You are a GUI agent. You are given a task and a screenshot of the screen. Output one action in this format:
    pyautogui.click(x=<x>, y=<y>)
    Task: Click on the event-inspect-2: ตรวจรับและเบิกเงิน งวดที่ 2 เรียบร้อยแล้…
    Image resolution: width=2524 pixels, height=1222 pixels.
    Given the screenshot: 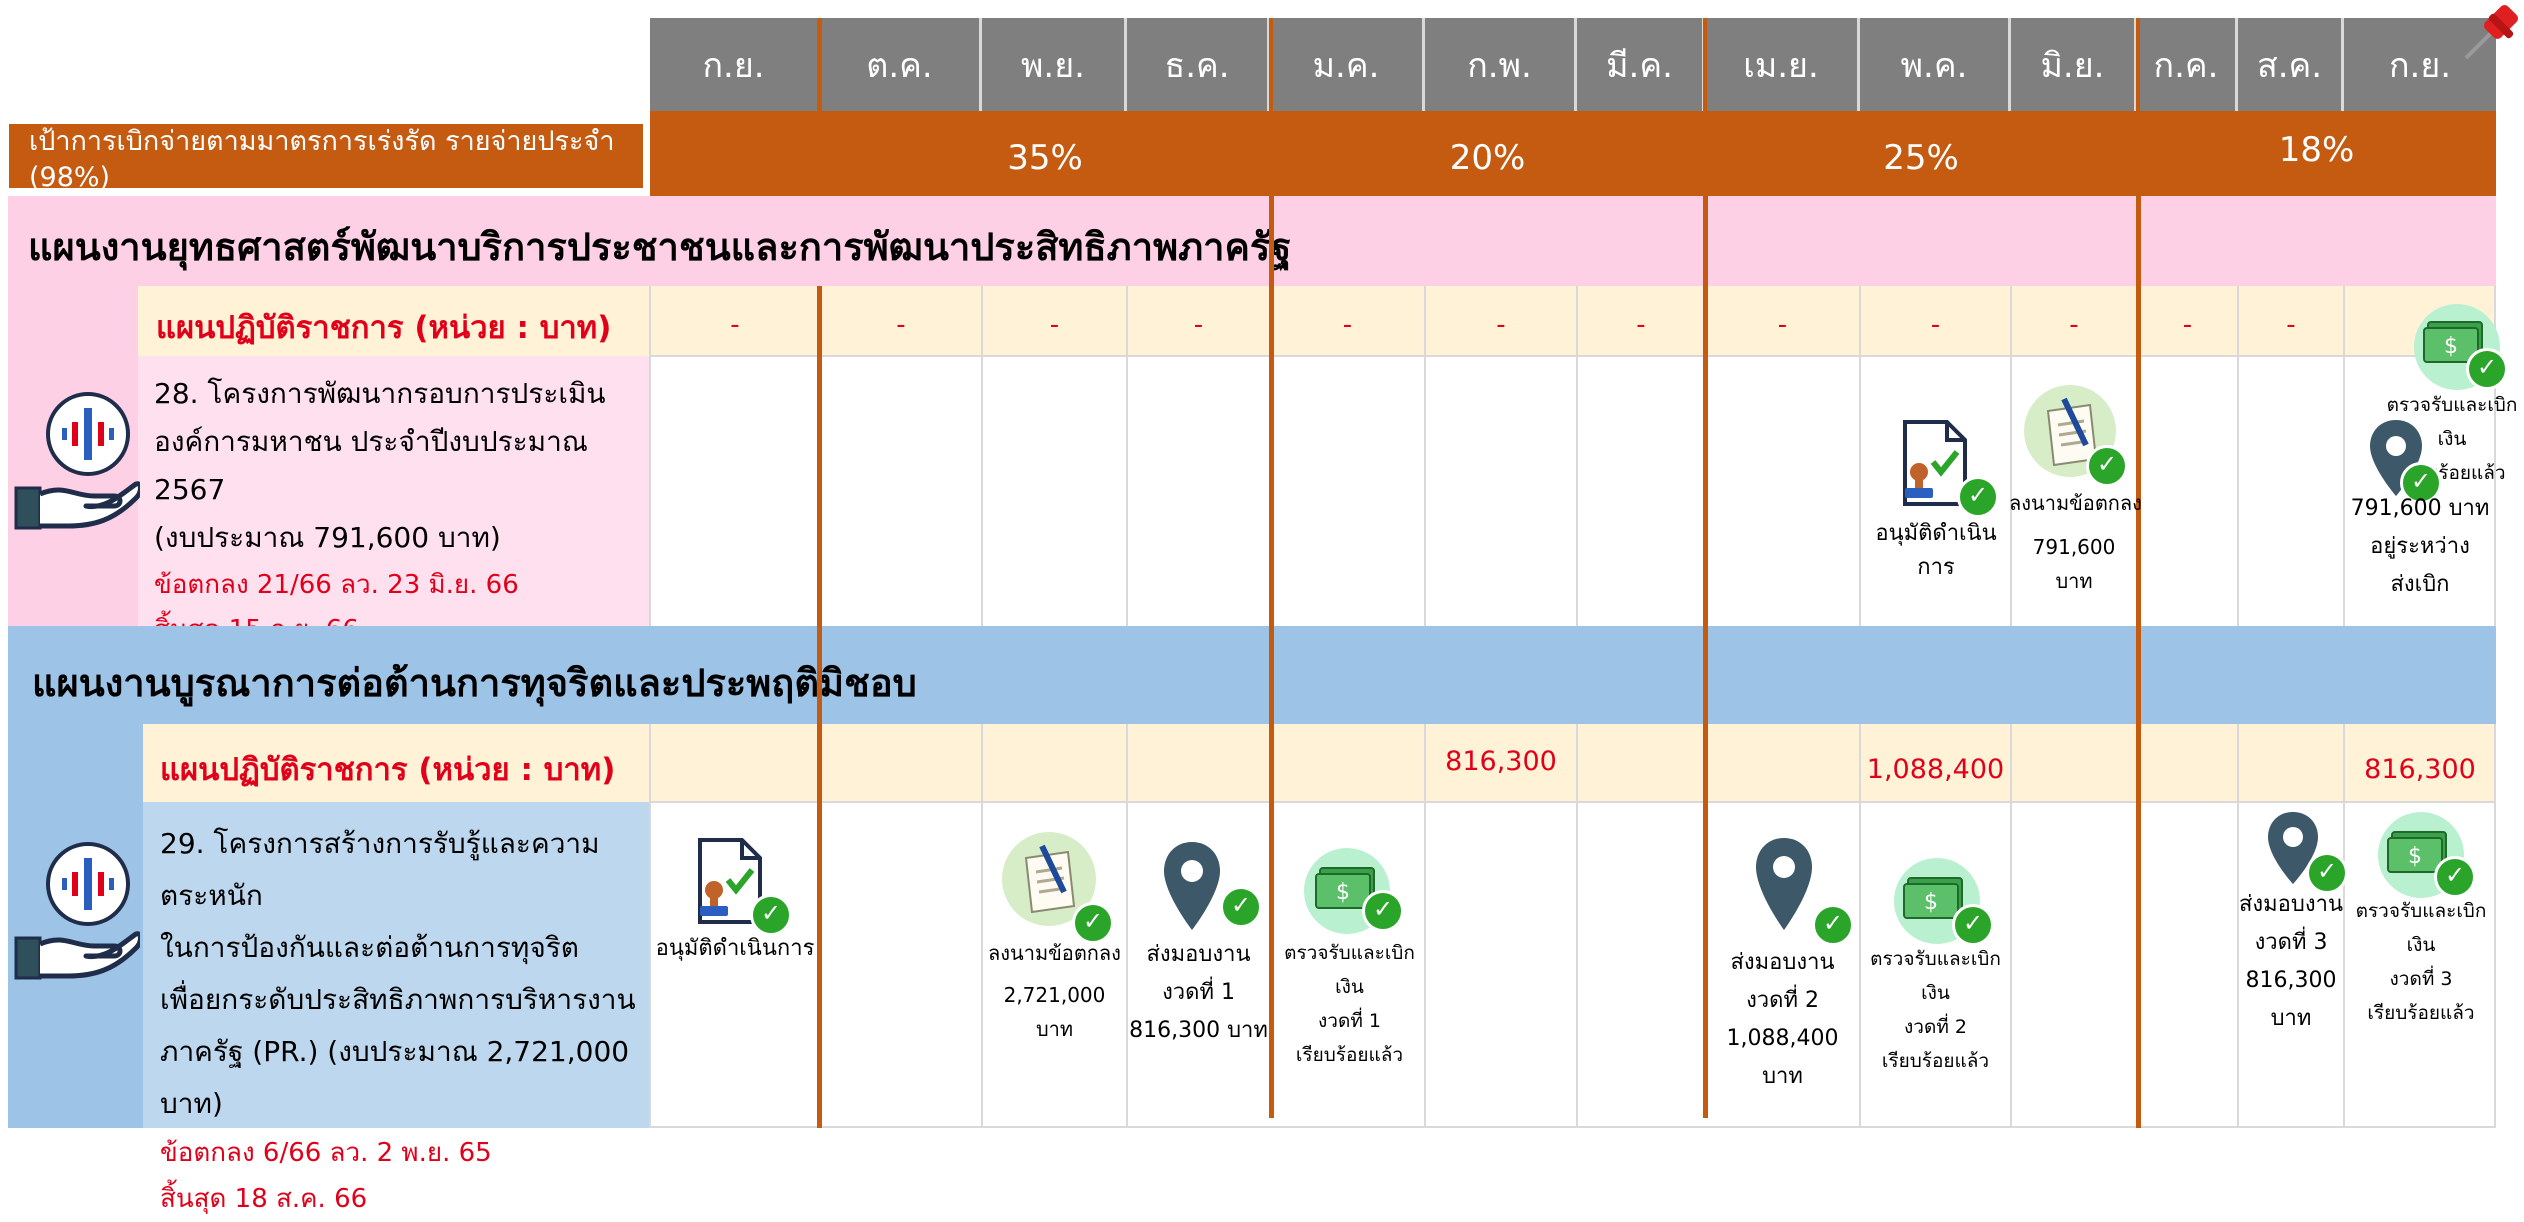 What is the action you would take?
    pyautogui.click(x=1935, y=1010)
    